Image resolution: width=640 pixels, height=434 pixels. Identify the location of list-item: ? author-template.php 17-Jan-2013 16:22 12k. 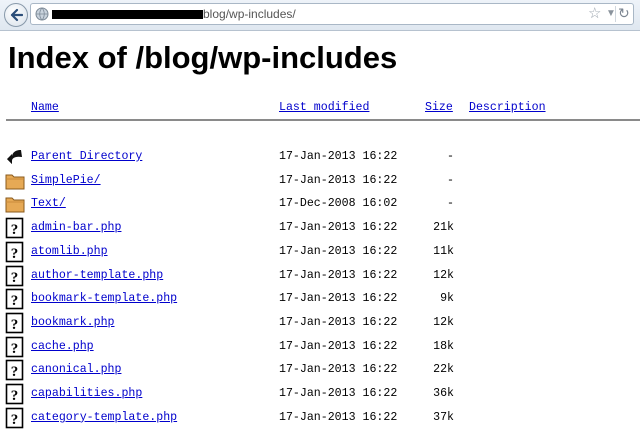
(320, 276).